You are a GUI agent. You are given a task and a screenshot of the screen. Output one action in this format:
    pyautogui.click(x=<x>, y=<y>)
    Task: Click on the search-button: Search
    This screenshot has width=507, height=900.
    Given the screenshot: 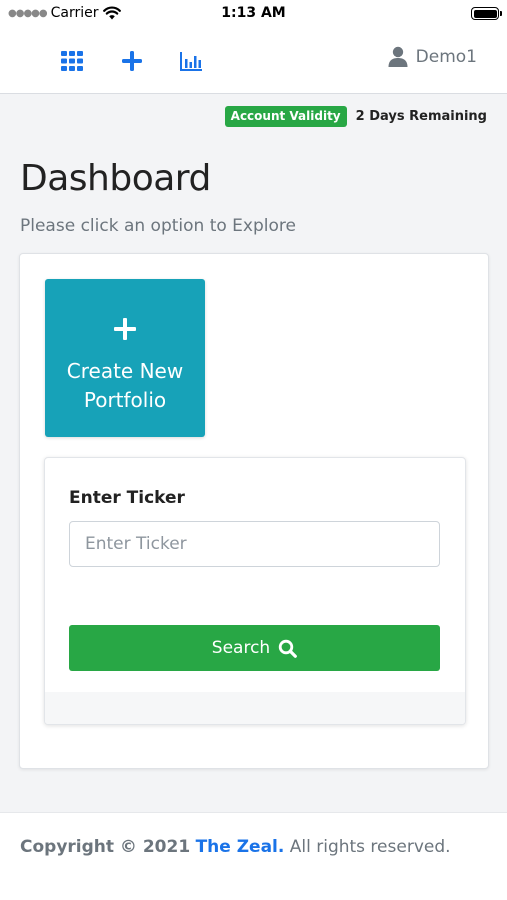 What is the action you would take?
    pyautogui.click(x=254, y=648)
    